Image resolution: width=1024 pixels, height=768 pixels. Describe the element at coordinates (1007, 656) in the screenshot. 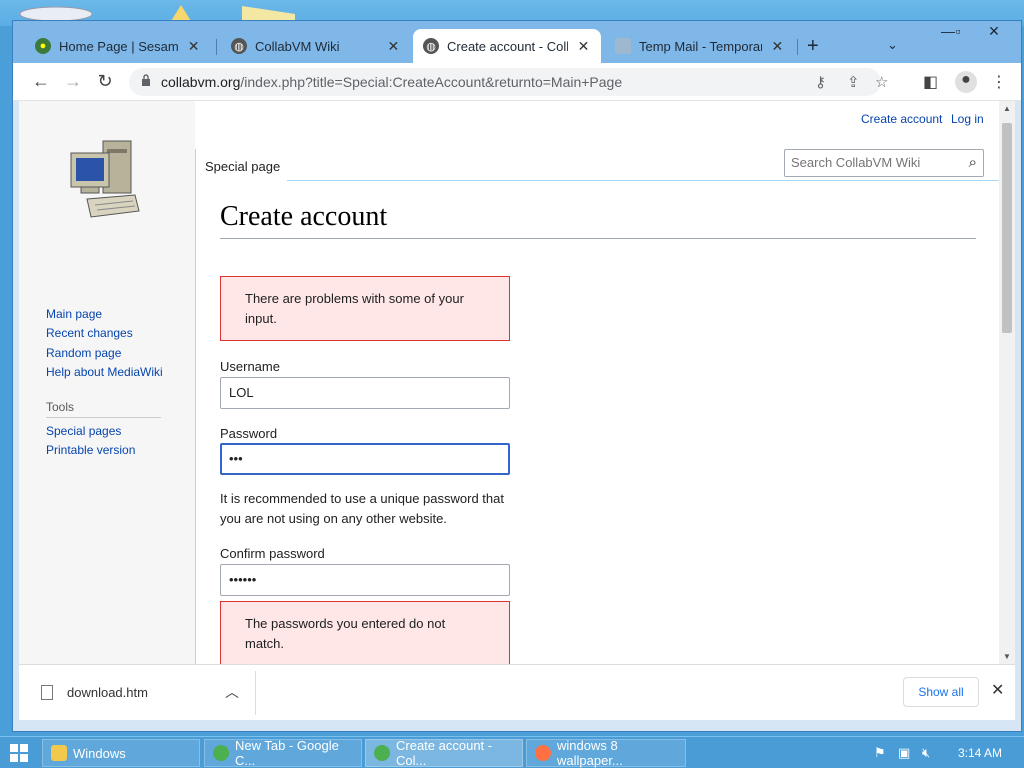

I see `scroll-down-icon: ▼` at that location.